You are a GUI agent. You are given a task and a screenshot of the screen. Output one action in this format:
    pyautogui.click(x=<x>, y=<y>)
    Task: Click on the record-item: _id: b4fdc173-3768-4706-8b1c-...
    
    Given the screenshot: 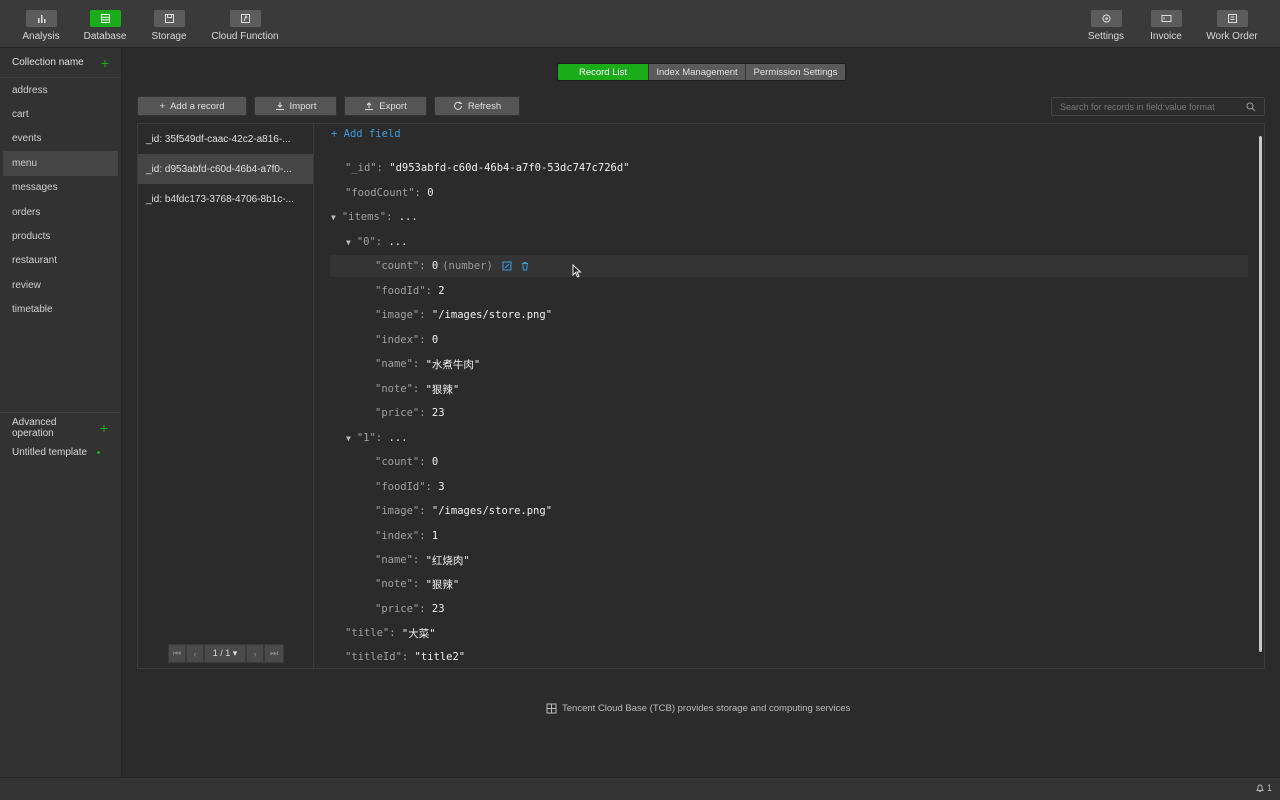 What is the action you would take?
    pyautogui.click(x=225, y=199)
    